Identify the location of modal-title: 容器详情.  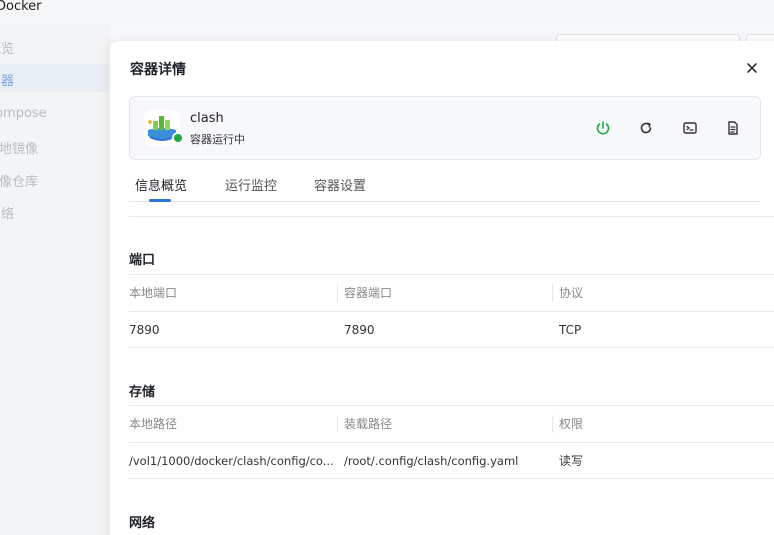
(158, 70).